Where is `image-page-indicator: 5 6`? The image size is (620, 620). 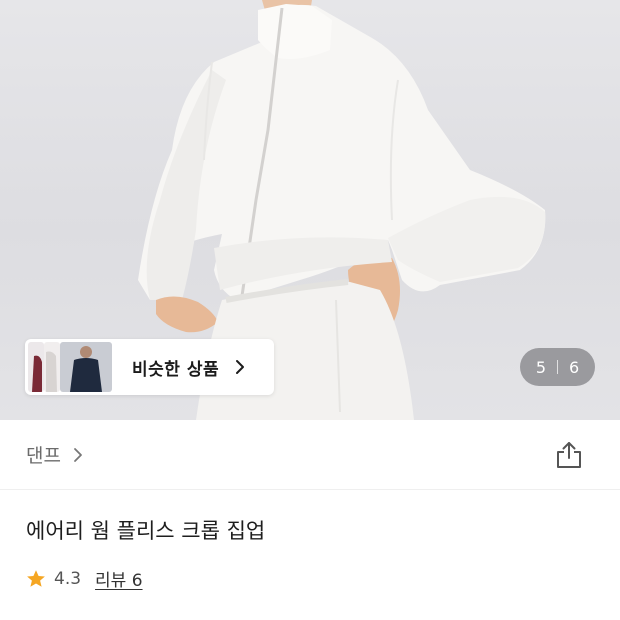 image-page-indicator: 5 6 is located at coordinates (557, 367).